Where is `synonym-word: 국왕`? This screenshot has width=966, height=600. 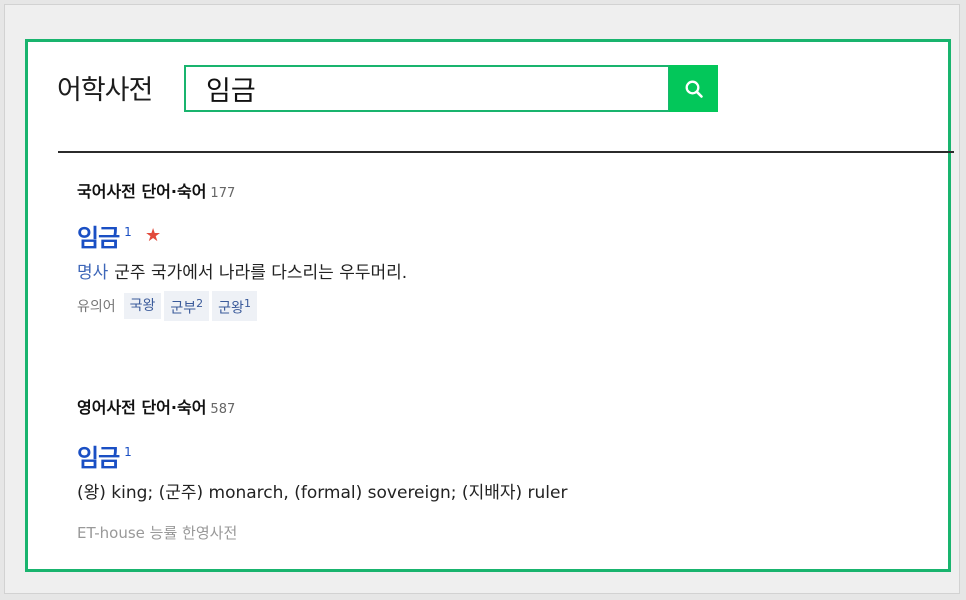
synonym-word: 국왕 is located at coordinates (142, 306).